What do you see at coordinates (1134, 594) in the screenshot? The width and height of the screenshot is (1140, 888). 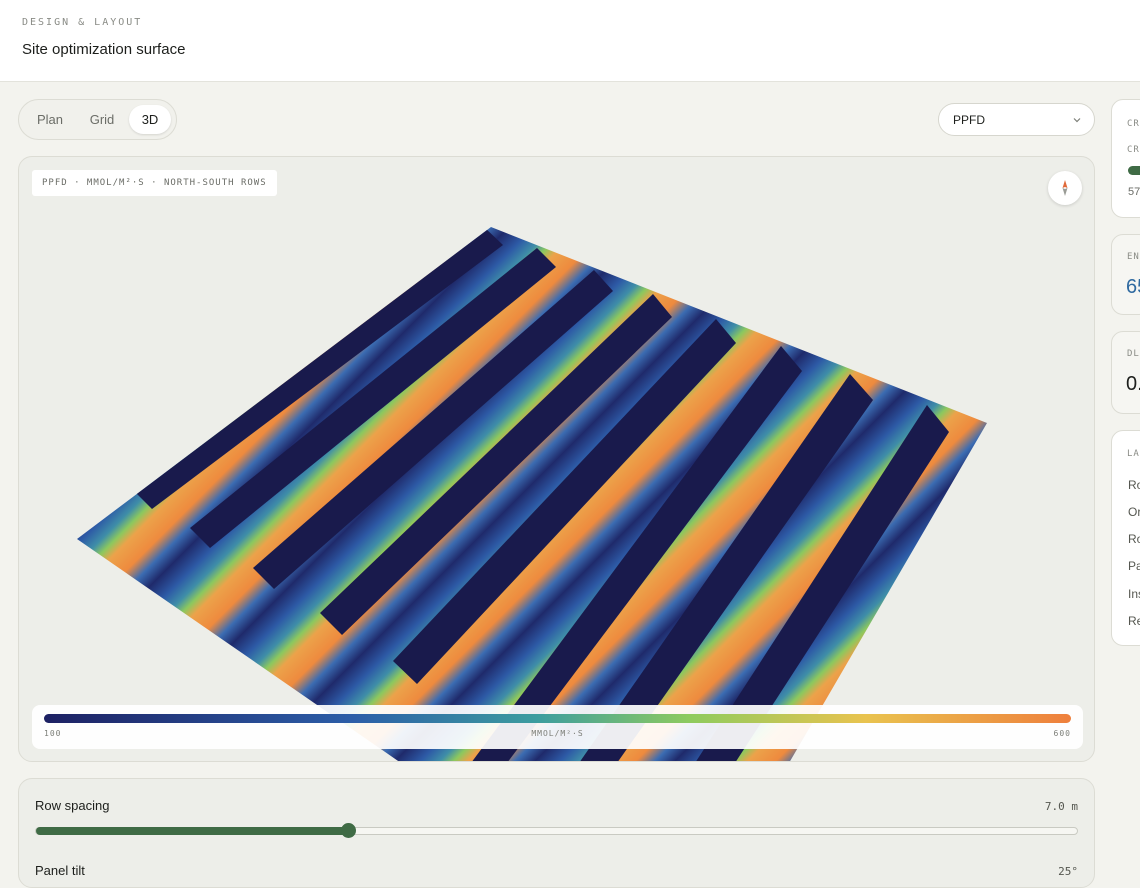 I see `layout-row: Ins` at bounding box center [1134, 594].